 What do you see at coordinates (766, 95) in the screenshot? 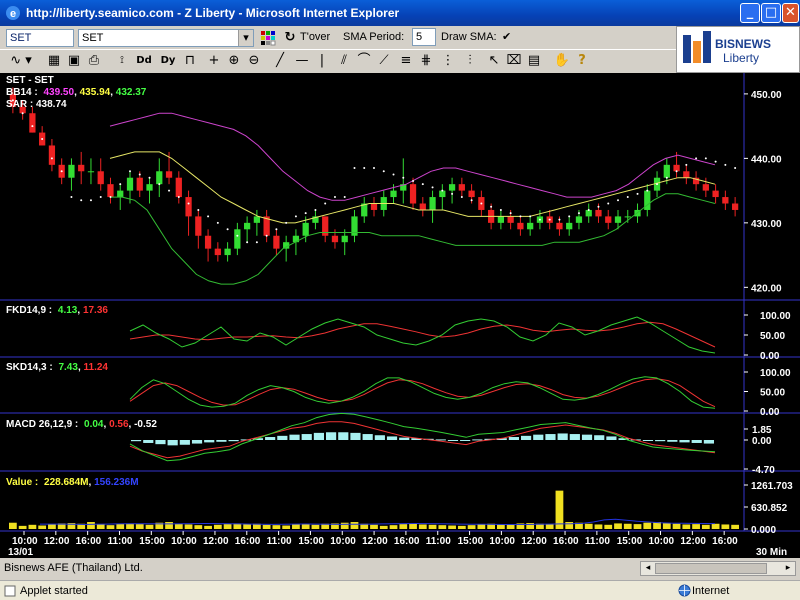
I see `price-tick-label: 450.00` at bounding box center [766, 95].